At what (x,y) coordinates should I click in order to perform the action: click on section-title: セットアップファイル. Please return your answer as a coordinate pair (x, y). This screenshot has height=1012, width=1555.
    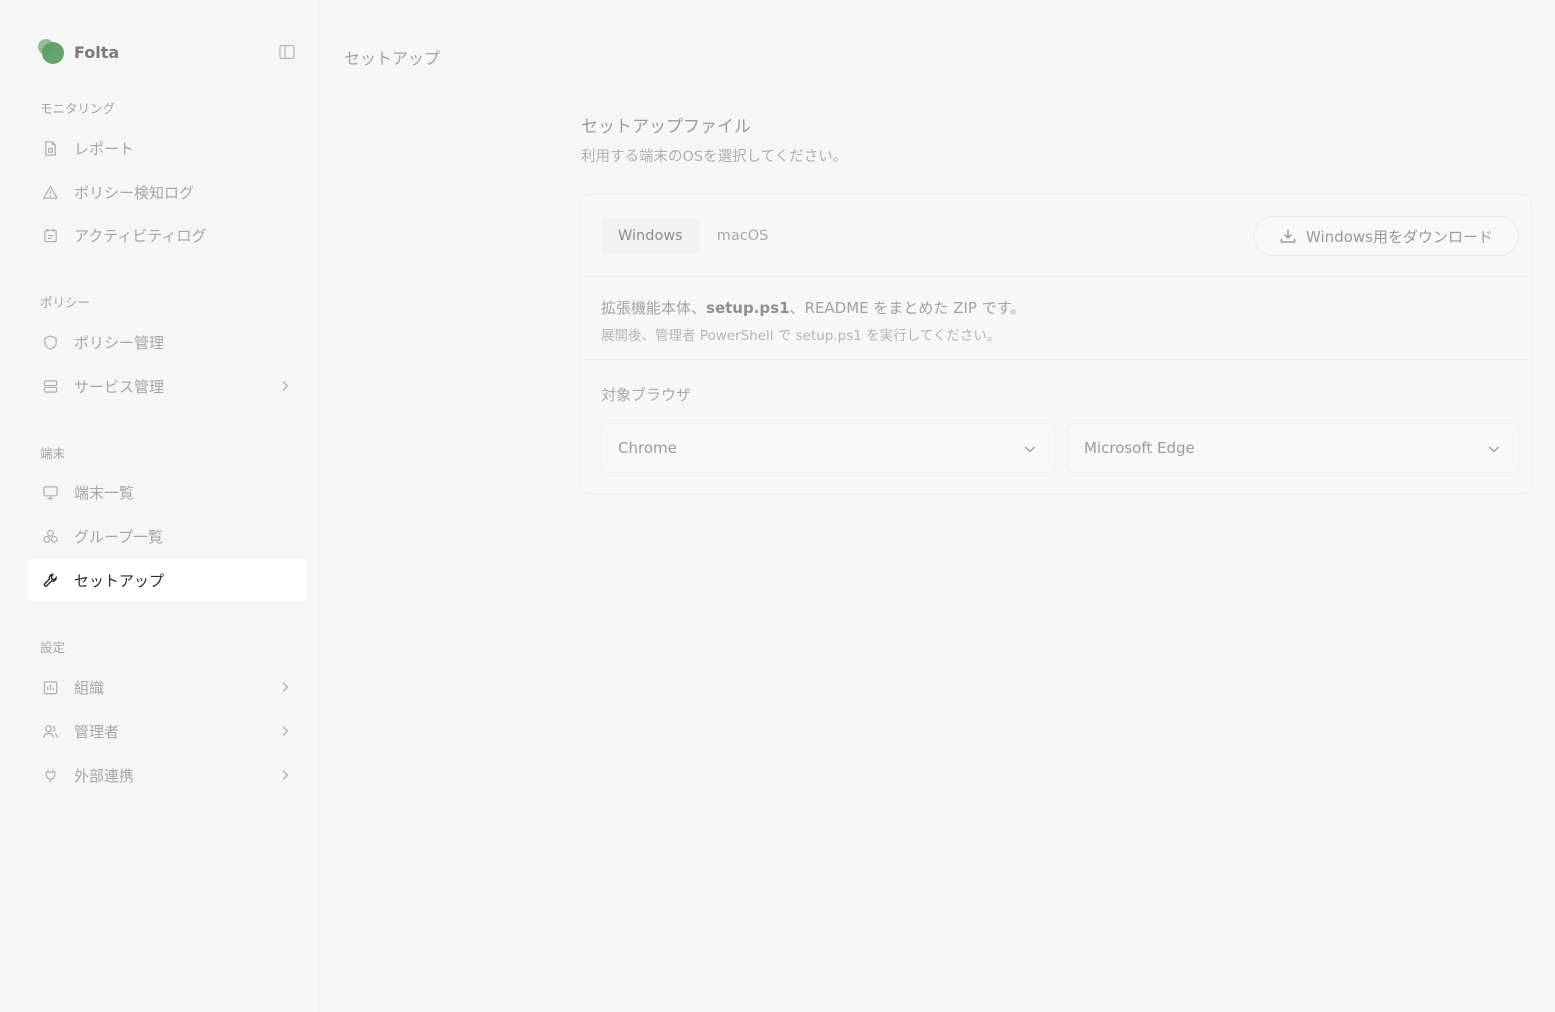
    Looking at the image, I should click on (666, 127).